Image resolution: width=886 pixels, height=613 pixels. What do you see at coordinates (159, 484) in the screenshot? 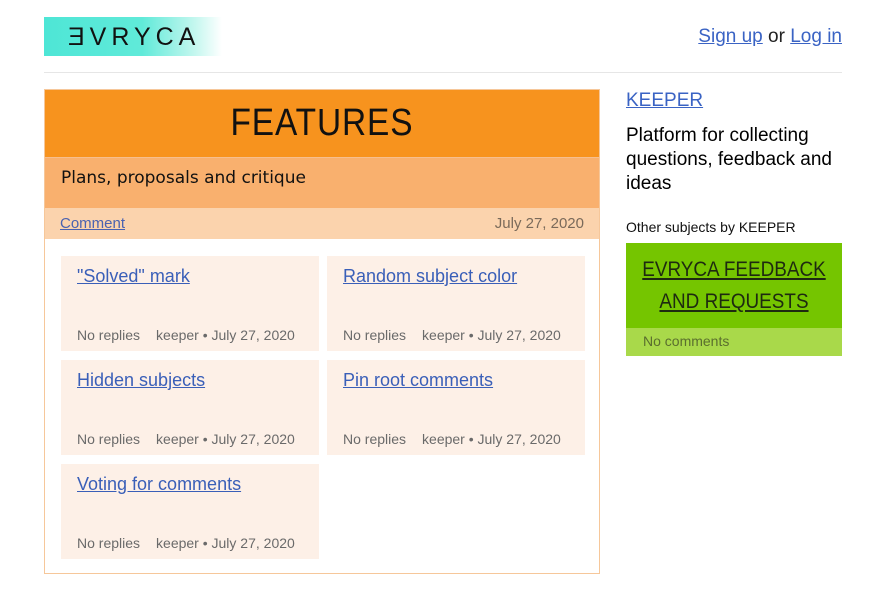
I see `comment-title: Voting for comments` at bounding box center [159, 484].